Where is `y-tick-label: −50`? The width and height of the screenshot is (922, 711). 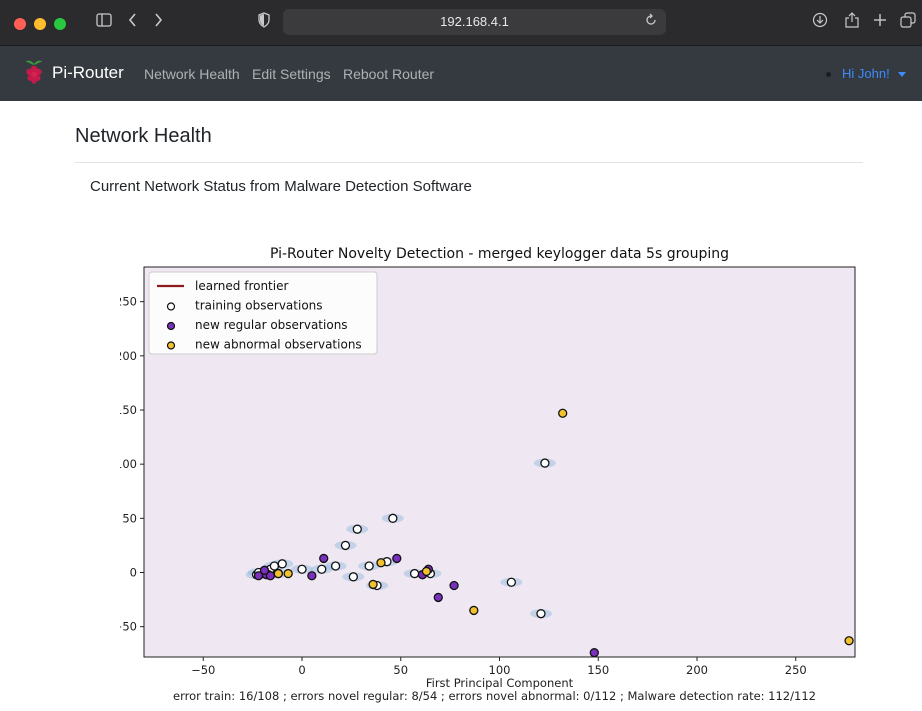
y-tick-label: −50 is located at coordinates (128, 627).